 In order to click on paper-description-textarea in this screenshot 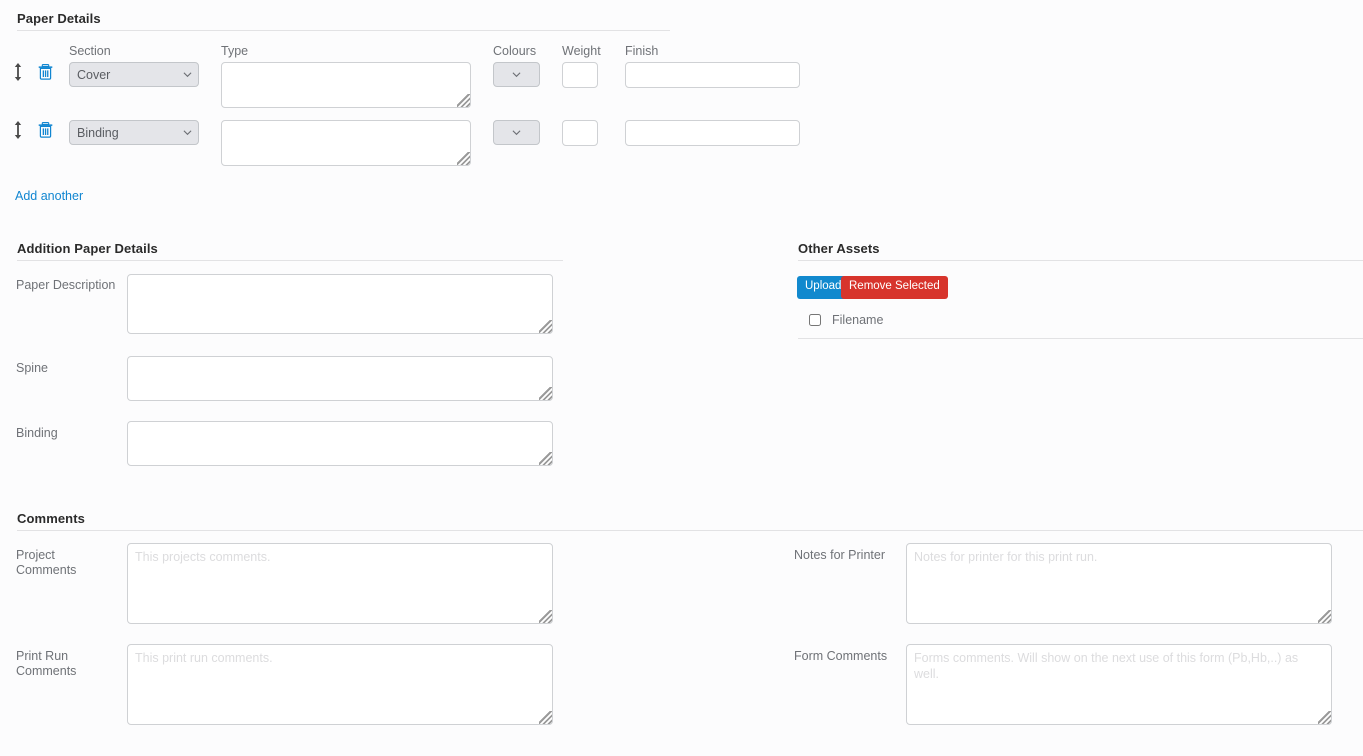, I will do `click(340, 304)`.